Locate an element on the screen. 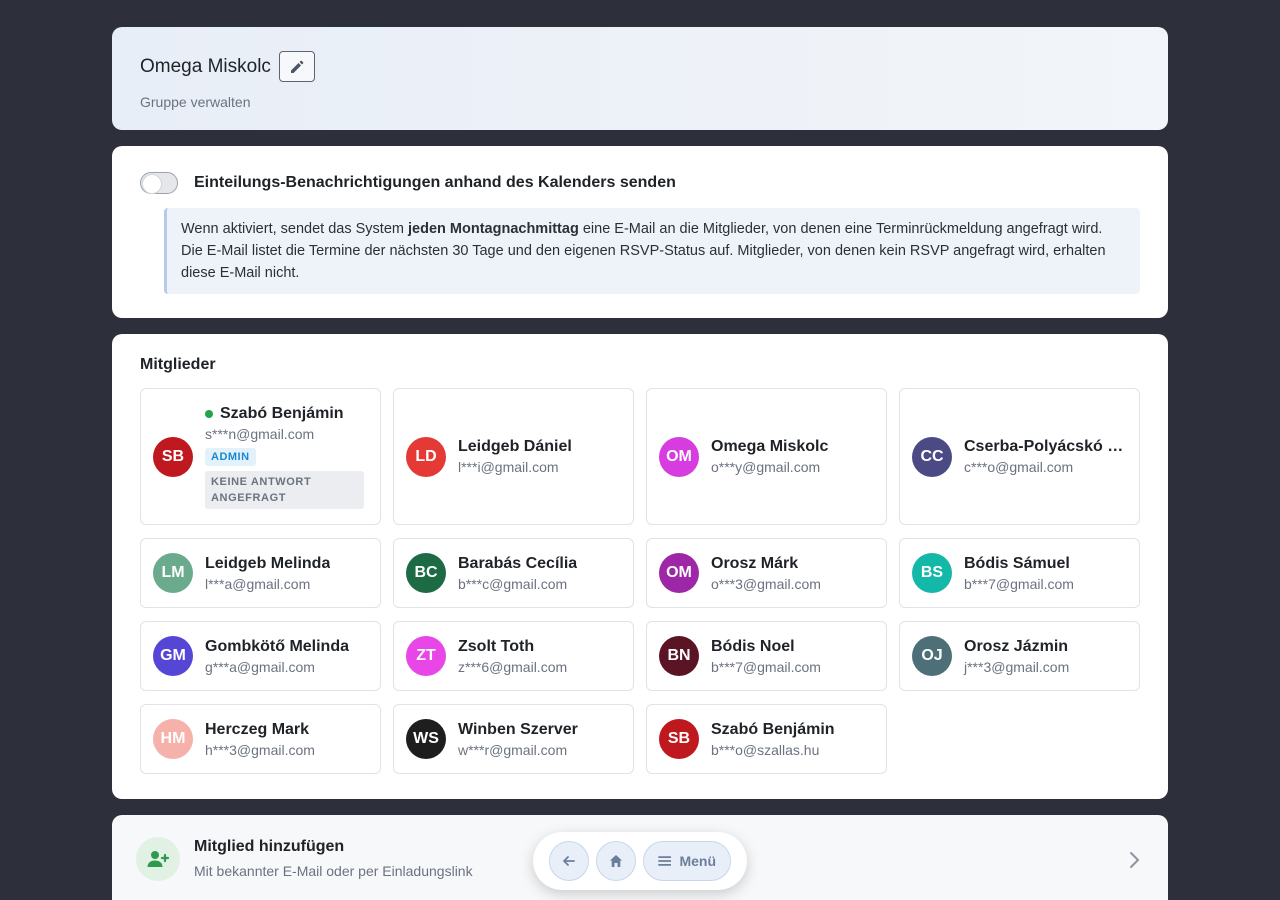 This screenshot has height=900, width=1280. group-subtitle: Gruppe verwalten is located at coordinates (195, 102).